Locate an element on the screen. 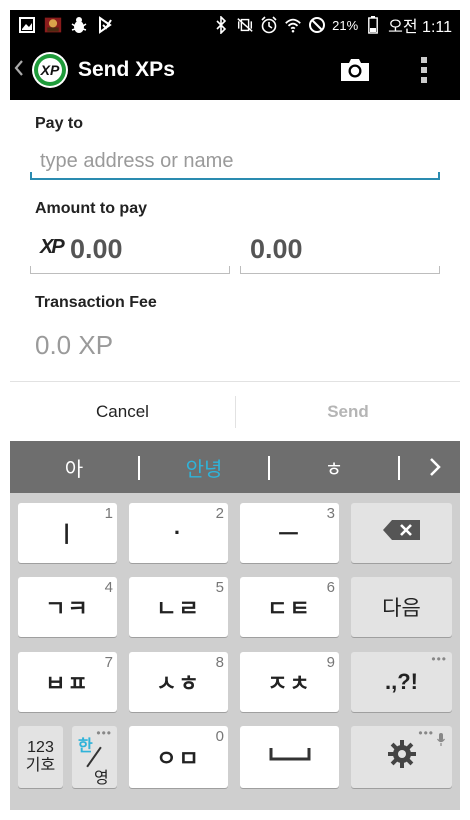  amount-xp-field: XP 0.00 is located at coordinates (130, 251).